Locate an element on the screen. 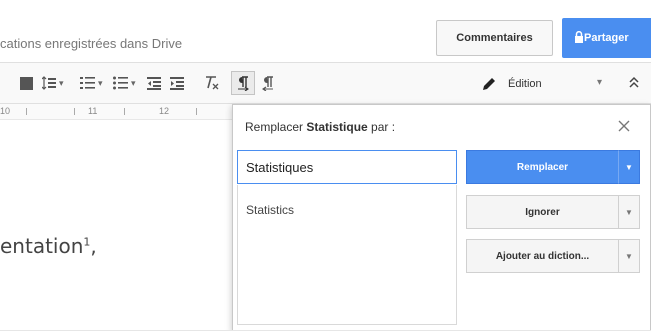 The image size is (651, 331). replace-button-group: Remplacer ▼ is located at coordinates (553, 167).